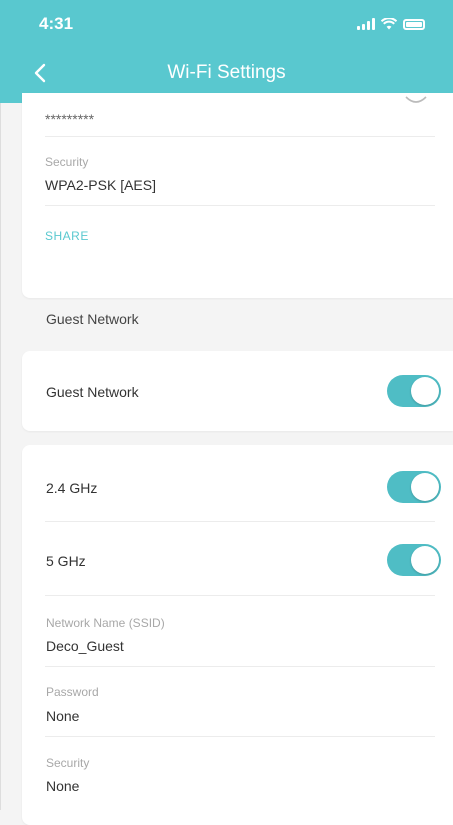  I want to click on band-5-label: 5 GHz, so click(66, 561).